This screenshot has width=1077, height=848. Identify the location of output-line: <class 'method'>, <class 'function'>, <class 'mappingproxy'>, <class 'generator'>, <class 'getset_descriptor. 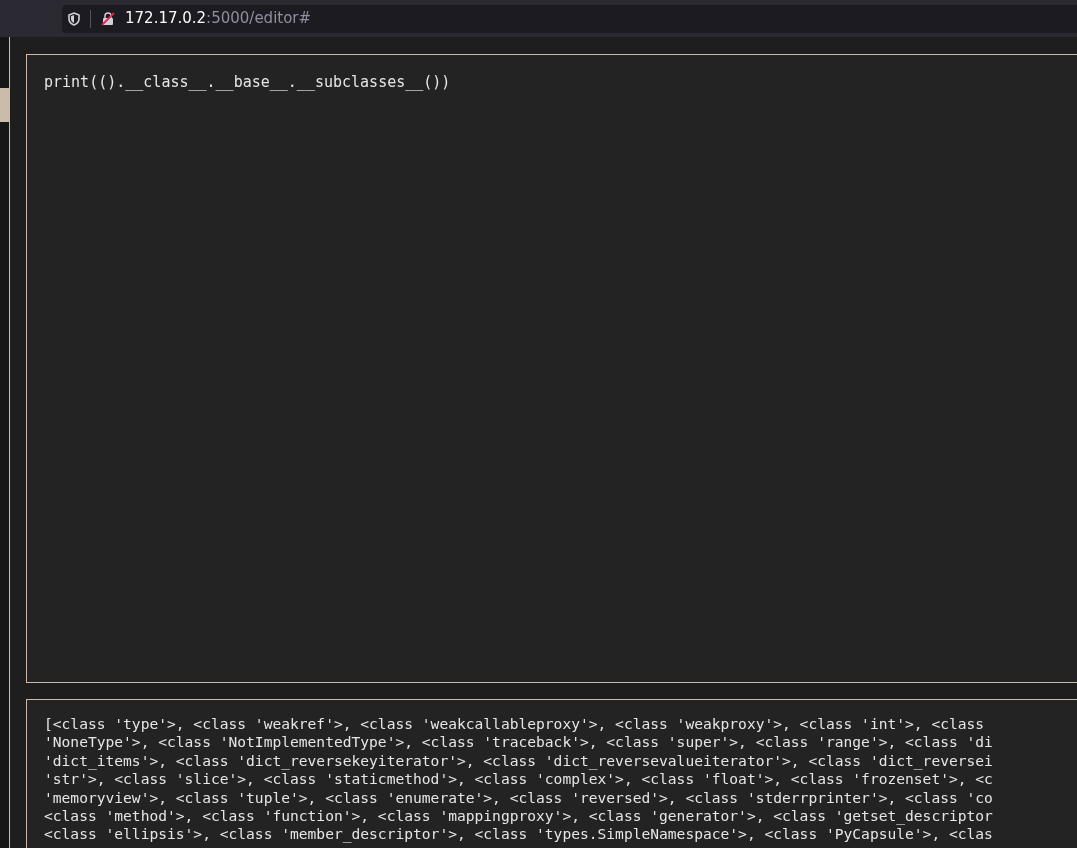
(518, 816).